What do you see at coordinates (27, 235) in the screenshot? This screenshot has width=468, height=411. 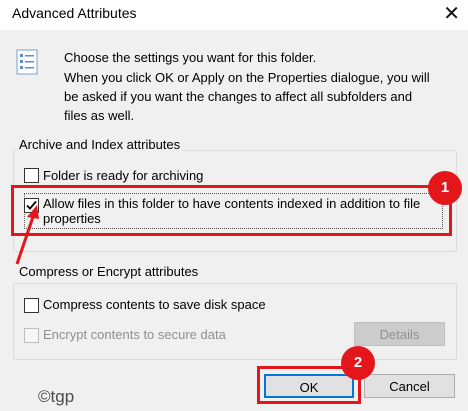 I see `annotation-arrow` at bounding box center [27, 235].